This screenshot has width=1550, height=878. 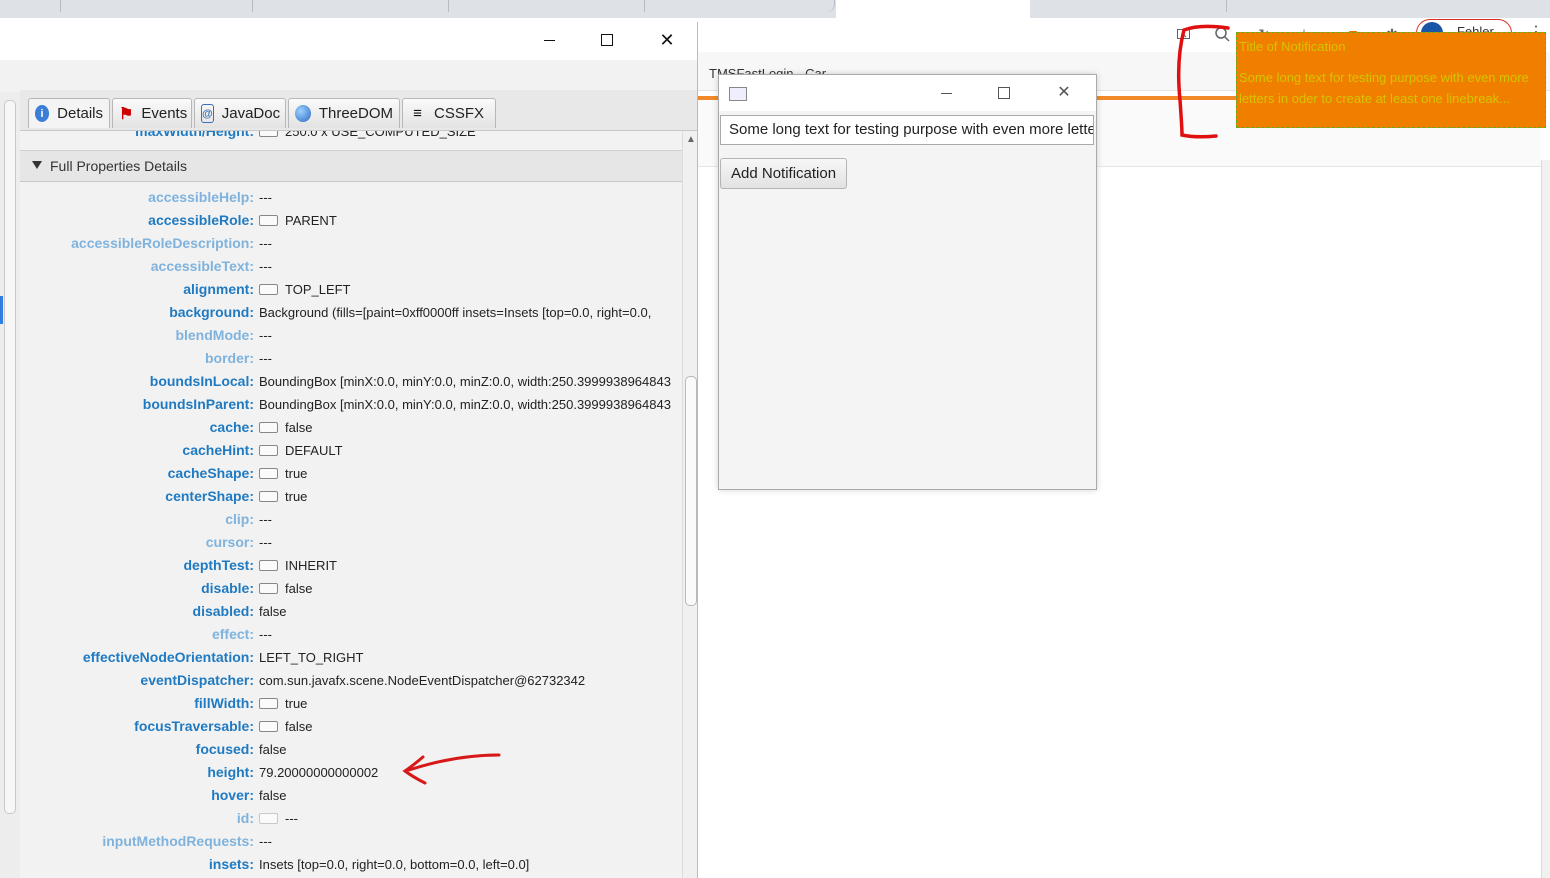 I want to click on property-row: cache: false, so click(x=351, y=430).